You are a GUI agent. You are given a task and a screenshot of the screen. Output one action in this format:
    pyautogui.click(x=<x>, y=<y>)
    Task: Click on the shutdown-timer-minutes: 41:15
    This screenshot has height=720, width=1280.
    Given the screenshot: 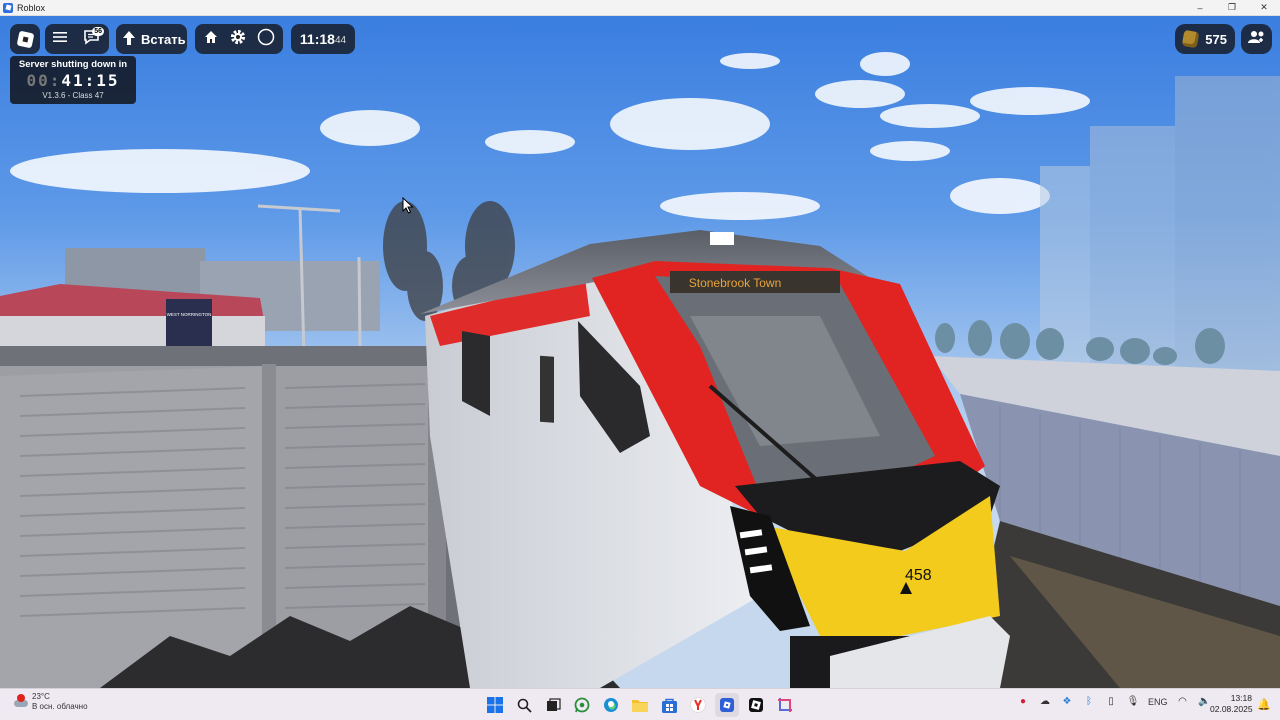 What is the action you would take?
    pyautogui.click(x=90, y=80)
    